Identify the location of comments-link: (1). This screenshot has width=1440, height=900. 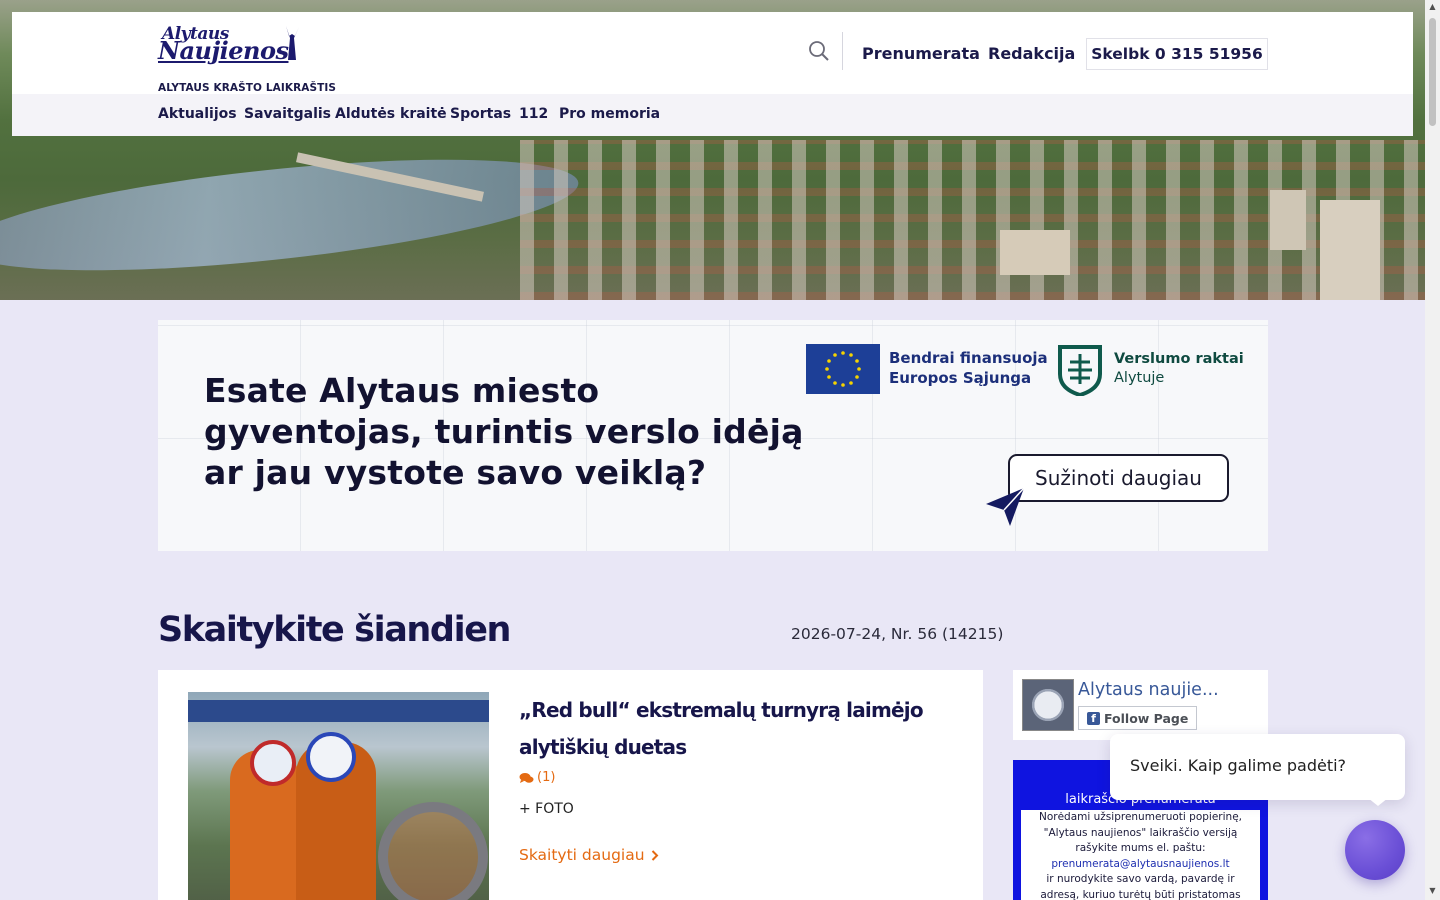
(537, 777).